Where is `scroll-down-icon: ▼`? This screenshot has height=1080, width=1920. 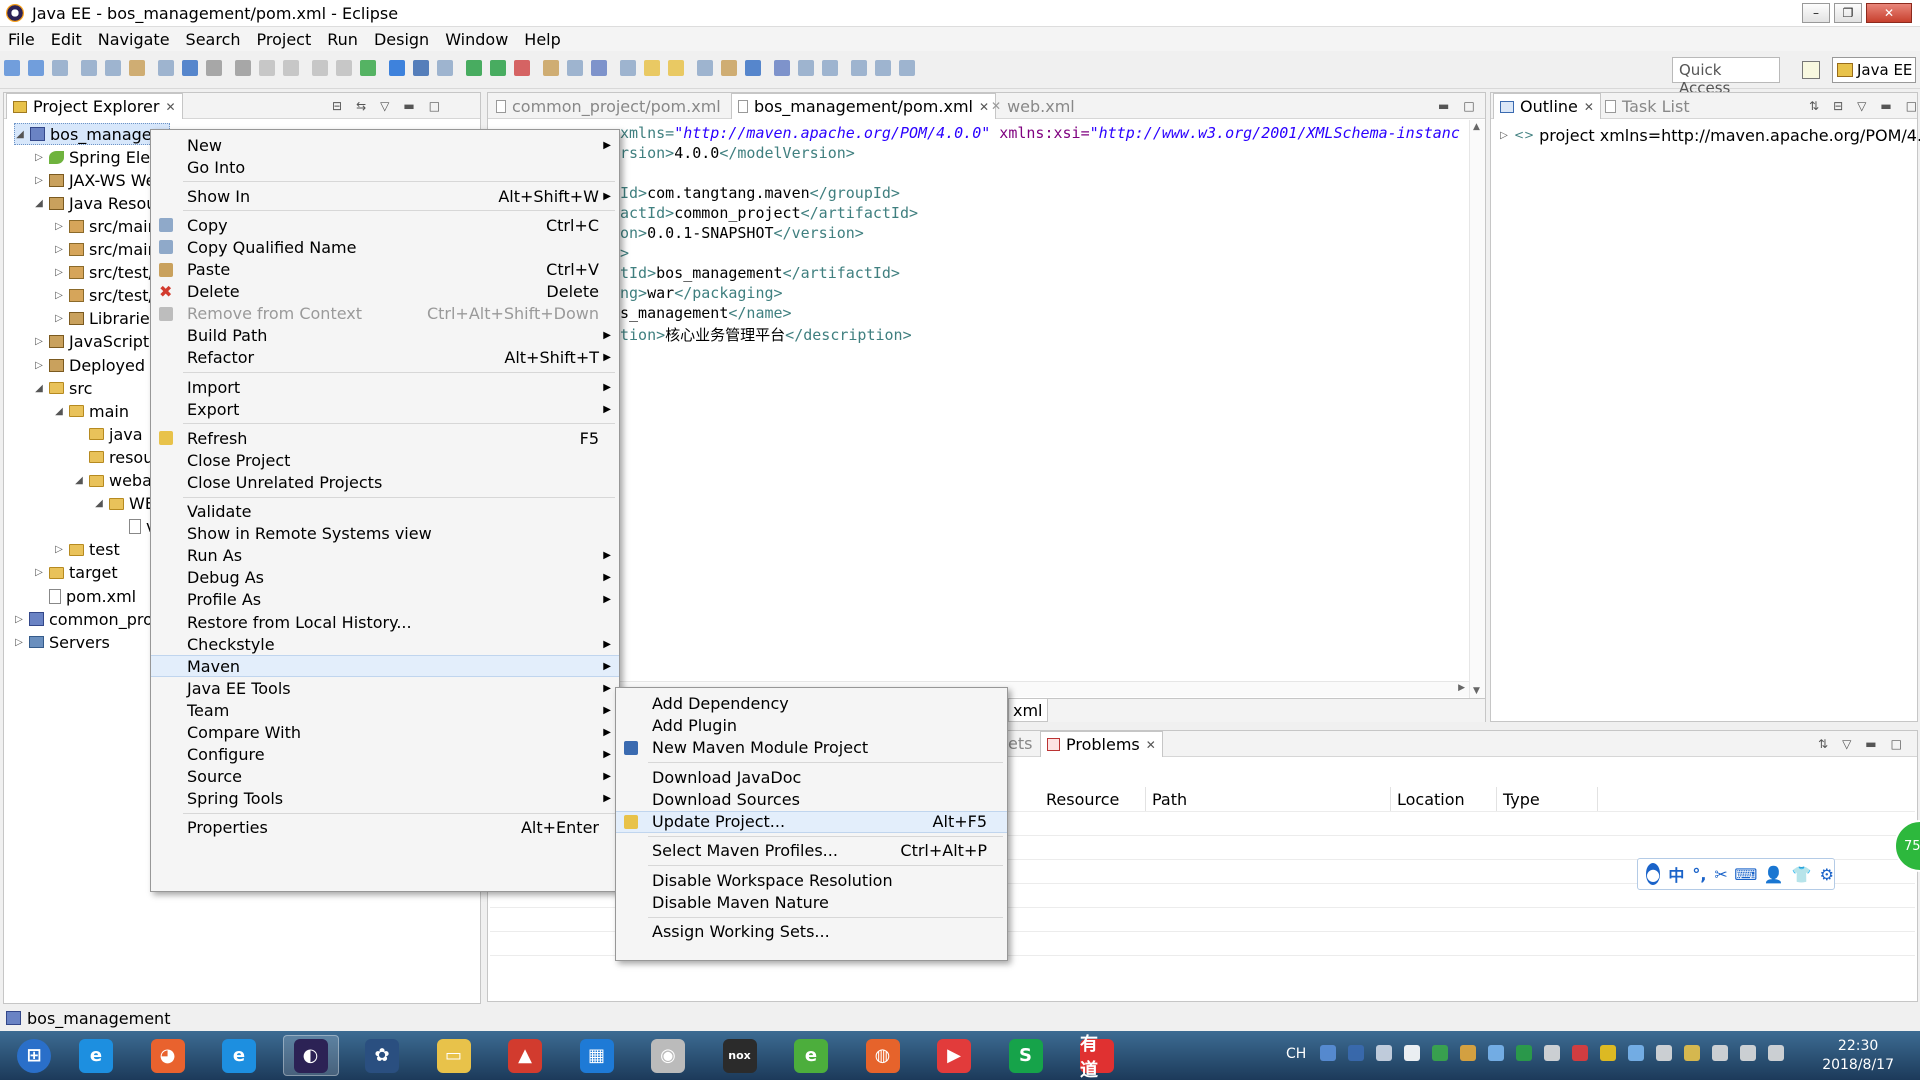
scroll-down-icon: ▼ is located at coordinates (1476, 691).